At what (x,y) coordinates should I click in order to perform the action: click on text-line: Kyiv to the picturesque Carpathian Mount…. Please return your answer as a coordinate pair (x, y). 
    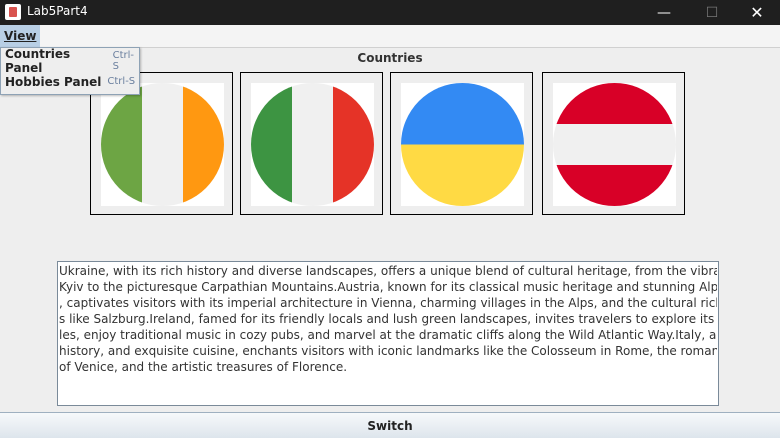
    Looking at the image, I should click on (388, 287).